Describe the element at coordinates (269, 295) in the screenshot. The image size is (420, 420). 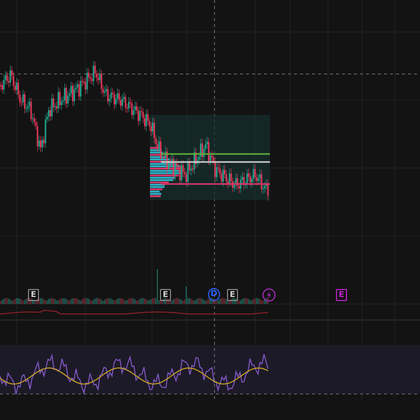
I see `lightning-icon` at that location.